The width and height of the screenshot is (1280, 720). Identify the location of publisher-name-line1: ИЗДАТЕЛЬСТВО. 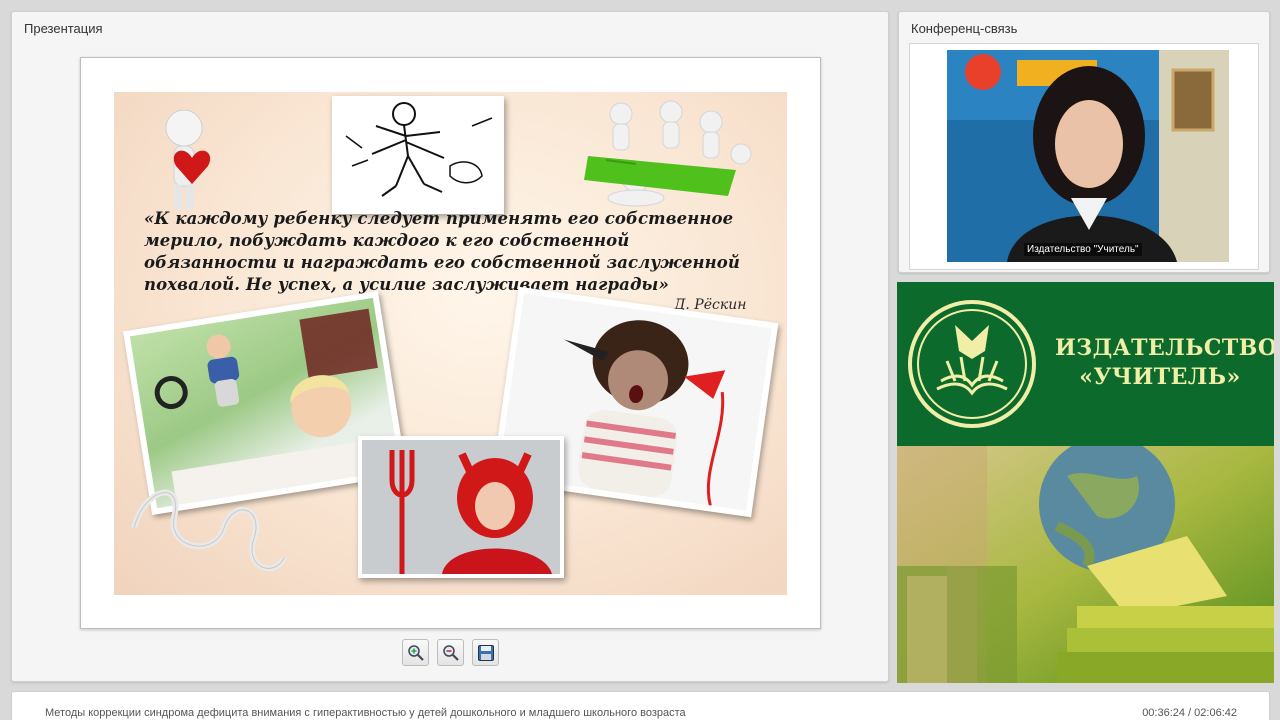
(1164, 348).